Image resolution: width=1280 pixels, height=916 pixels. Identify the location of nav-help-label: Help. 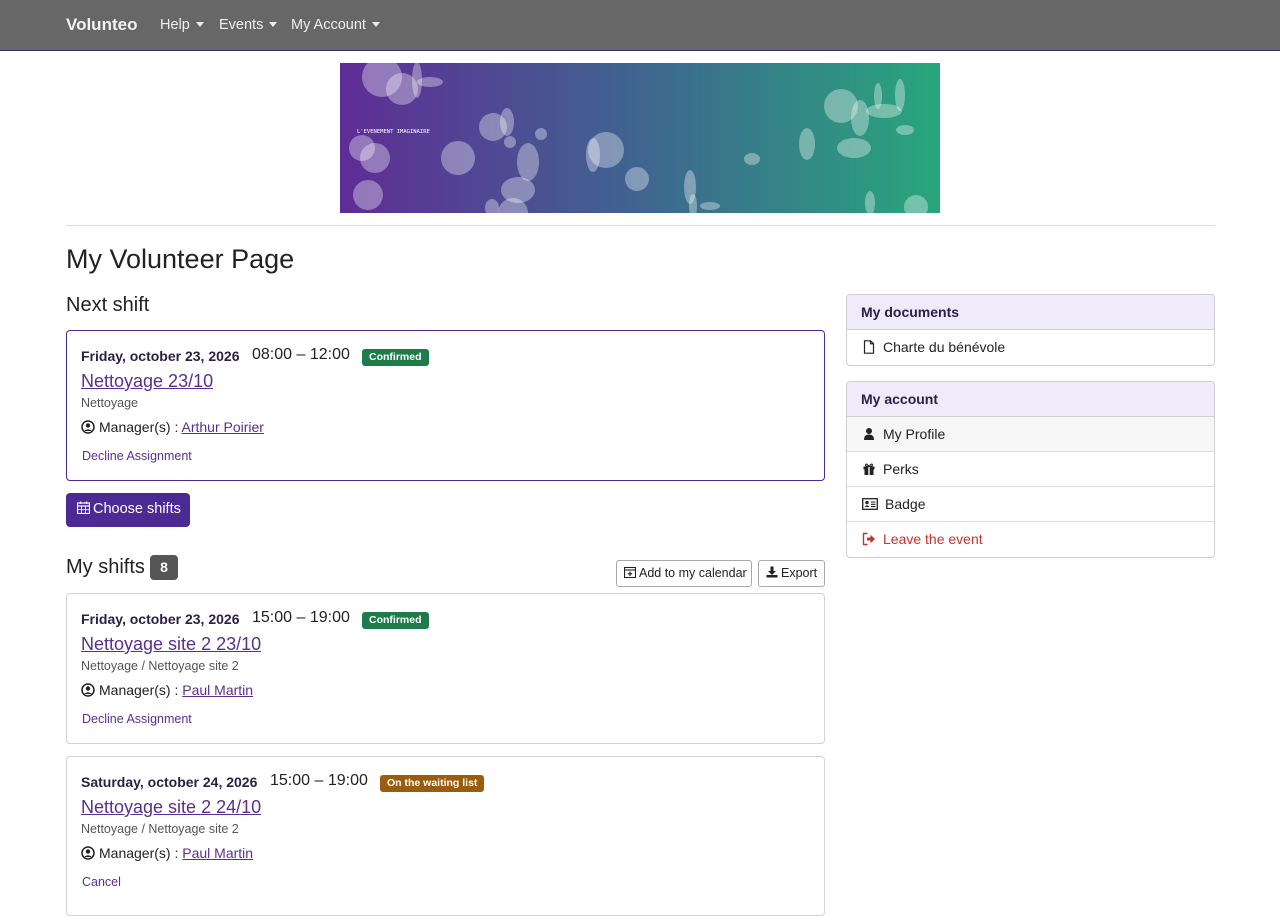
(175, 25).